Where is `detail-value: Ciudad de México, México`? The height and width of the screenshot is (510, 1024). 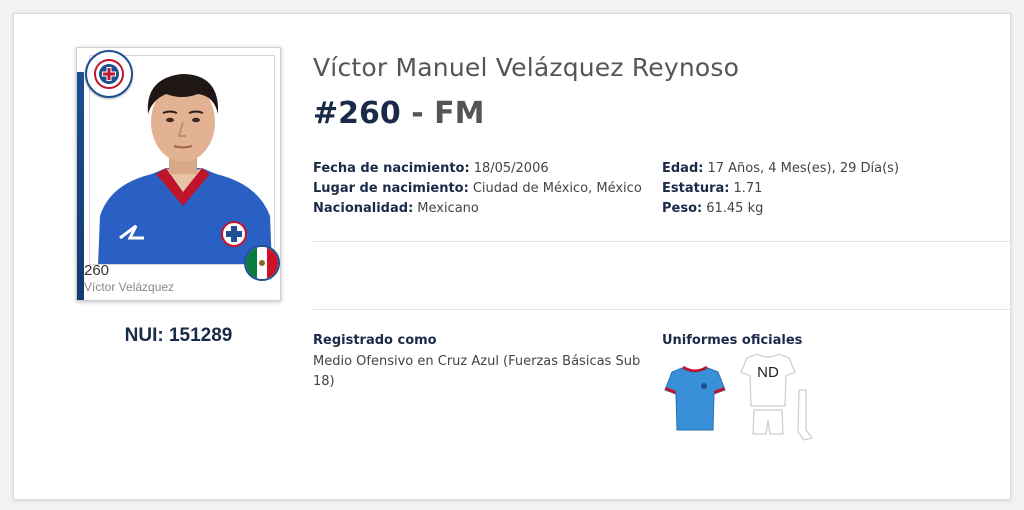
detail-value: Ciudad de México, México is located at coordinates (557, 188).